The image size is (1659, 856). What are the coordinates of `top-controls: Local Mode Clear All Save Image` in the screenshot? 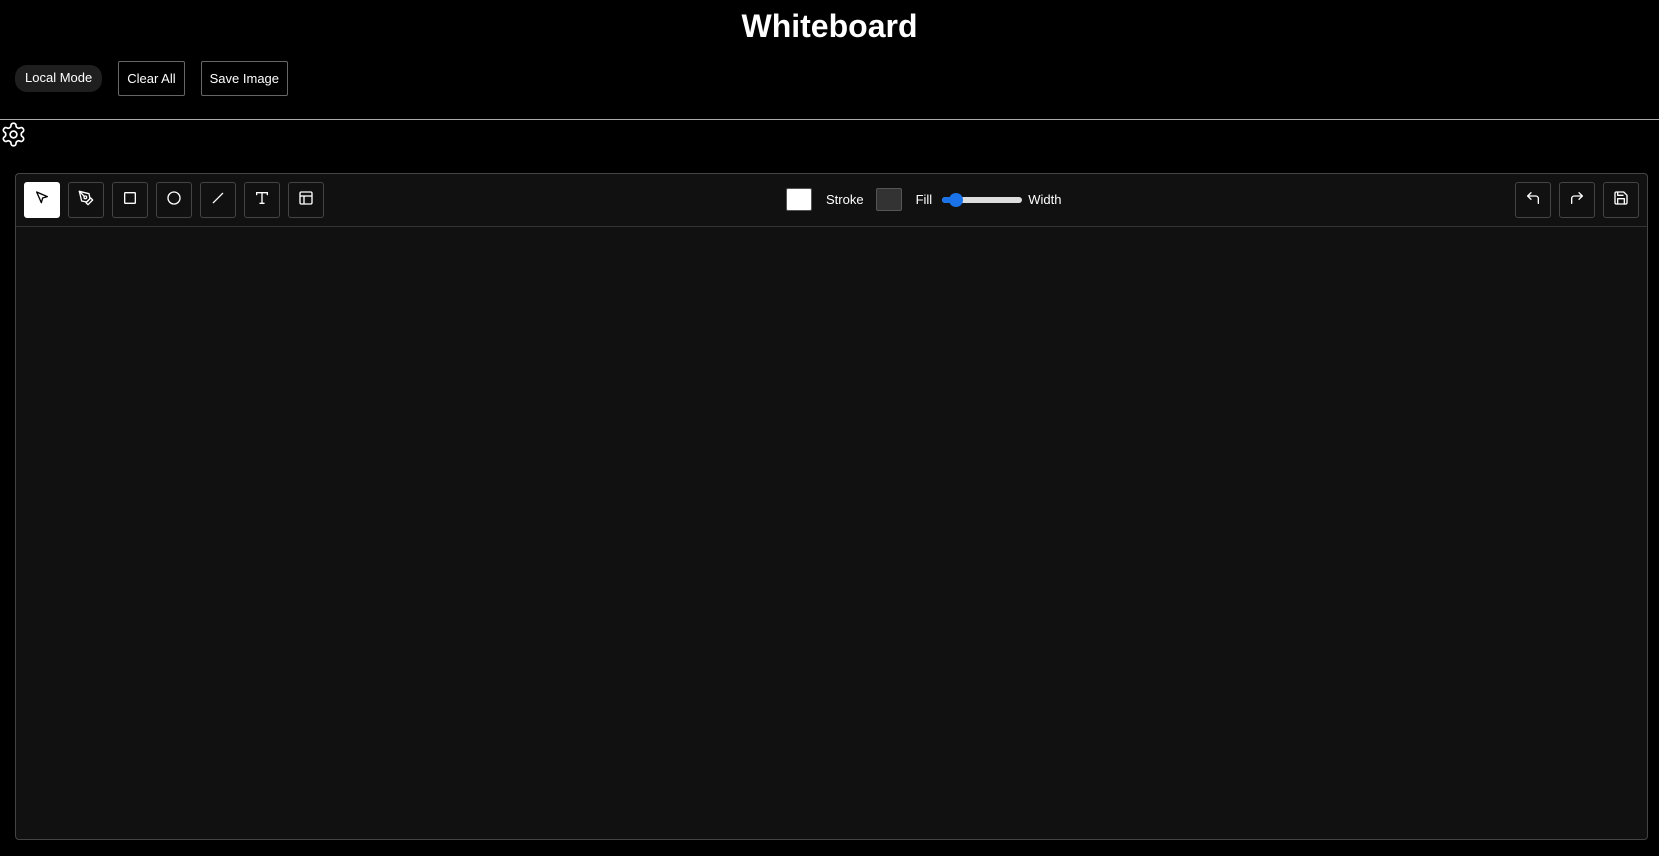 It's located at (159, 78).